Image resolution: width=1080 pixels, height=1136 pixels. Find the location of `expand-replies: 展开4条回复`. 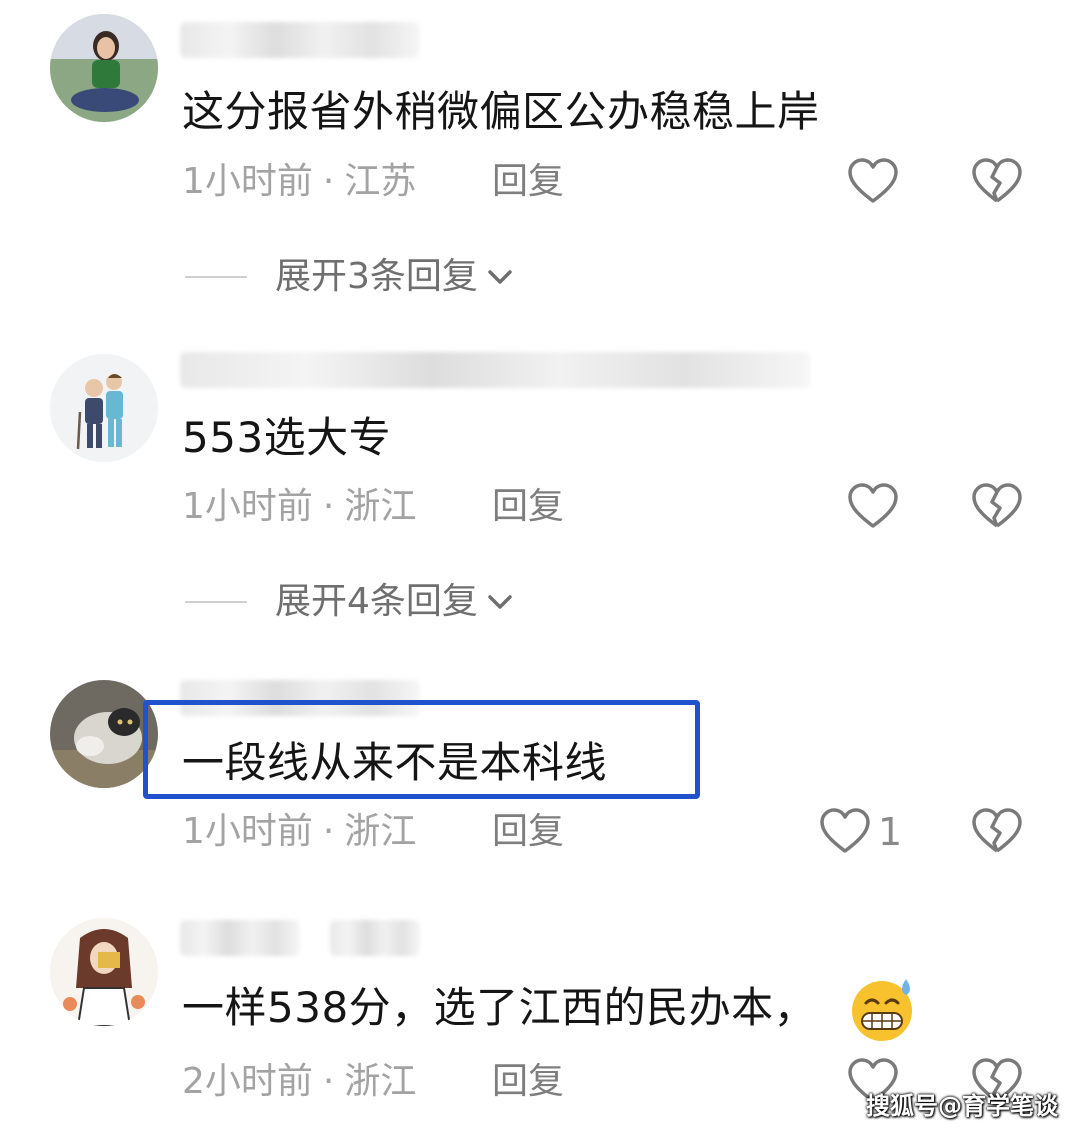

expand-replies: 展开4条回复 is located at coordinates (350, 602).